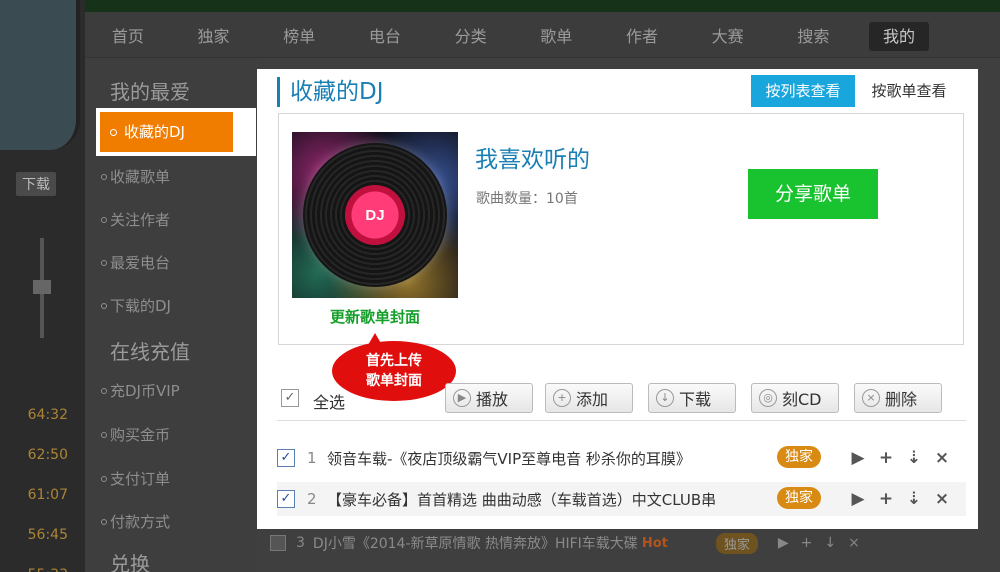 This screenshot has width=1000, height=572. What do you see at coordinates (330, 92) in the screenshot?
I see `panel-title: 收藏的DJ` at bounding box center [330, 92].